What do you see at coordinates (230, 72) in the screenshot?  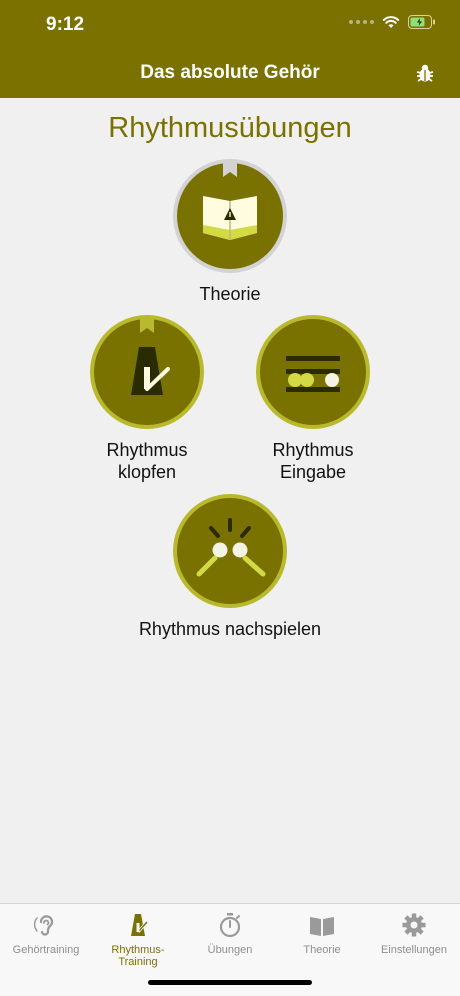 I see `nav-title: Das absolute Gehör` at bounding box center [230, 72].